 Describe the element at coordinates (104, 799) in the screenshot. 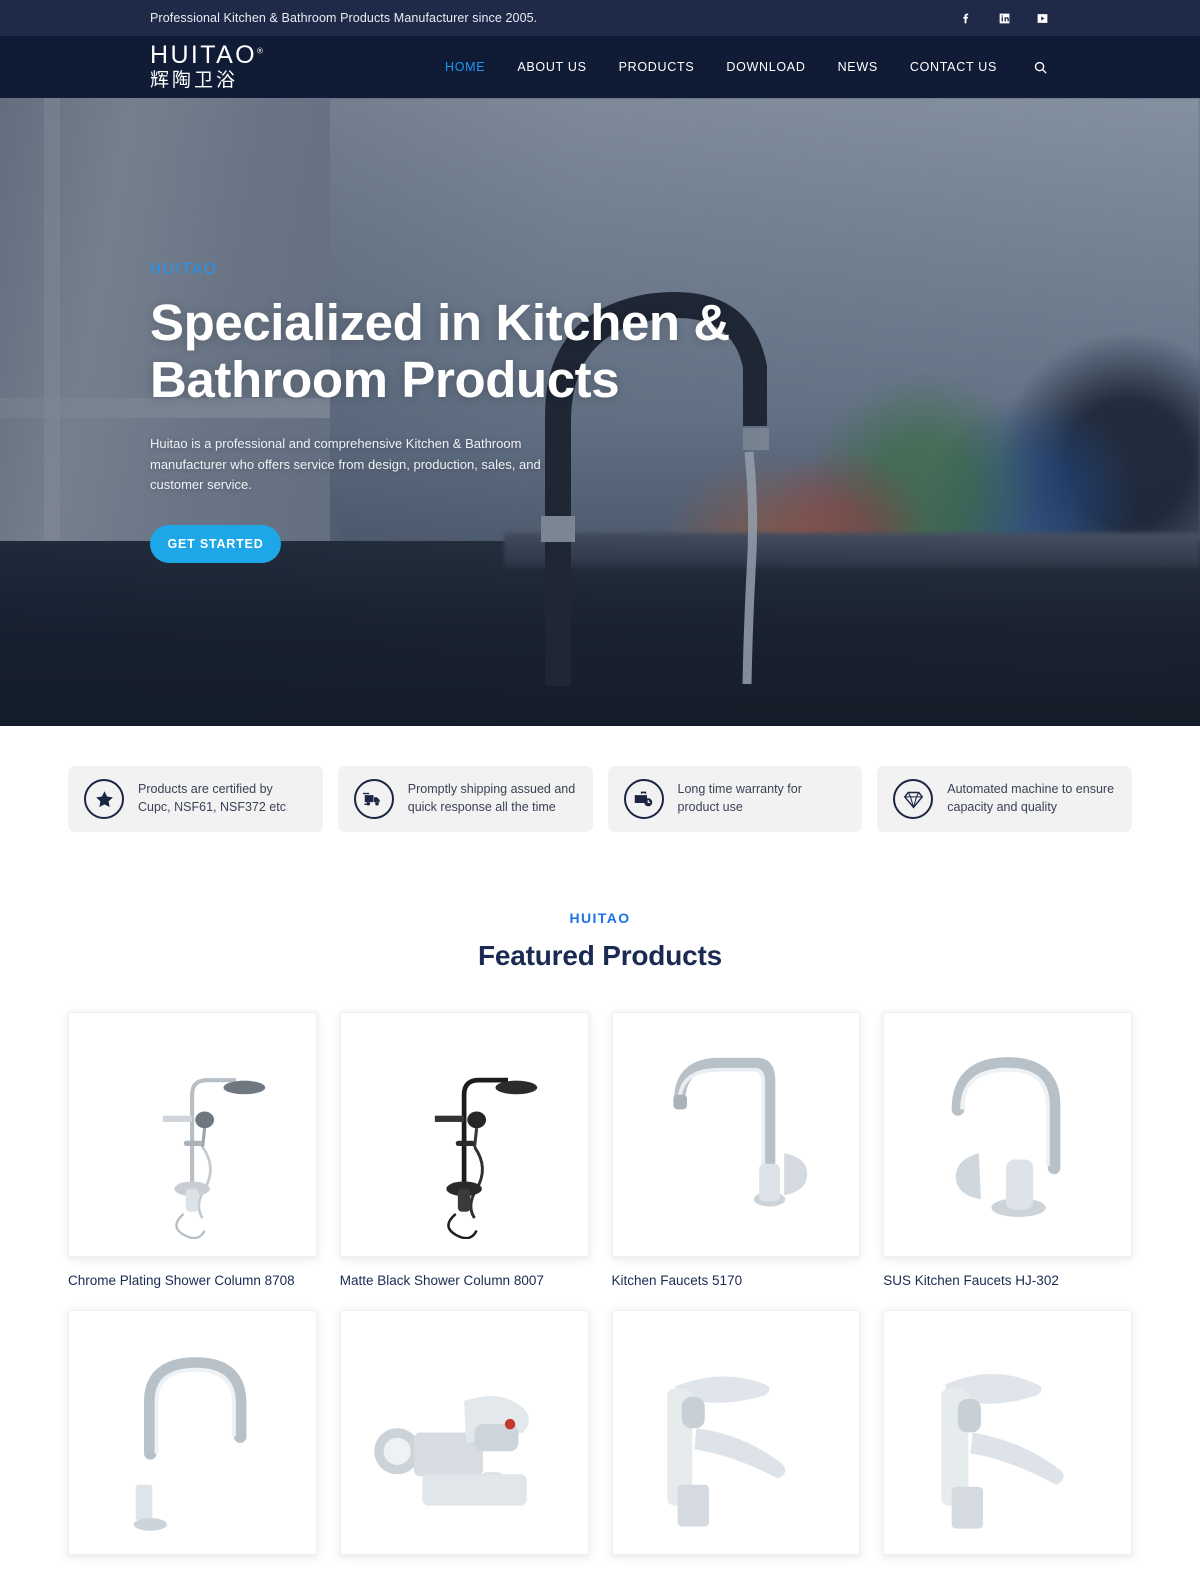

I see `star-icon` at that location.